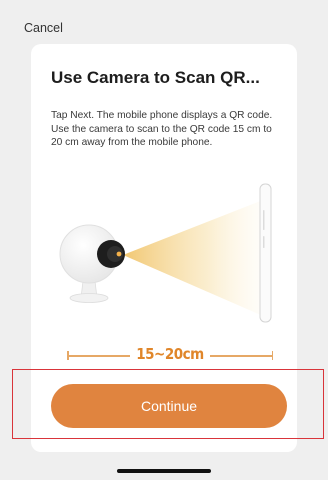  I want to click on cancel-button: Cancel, so click(43, 28).